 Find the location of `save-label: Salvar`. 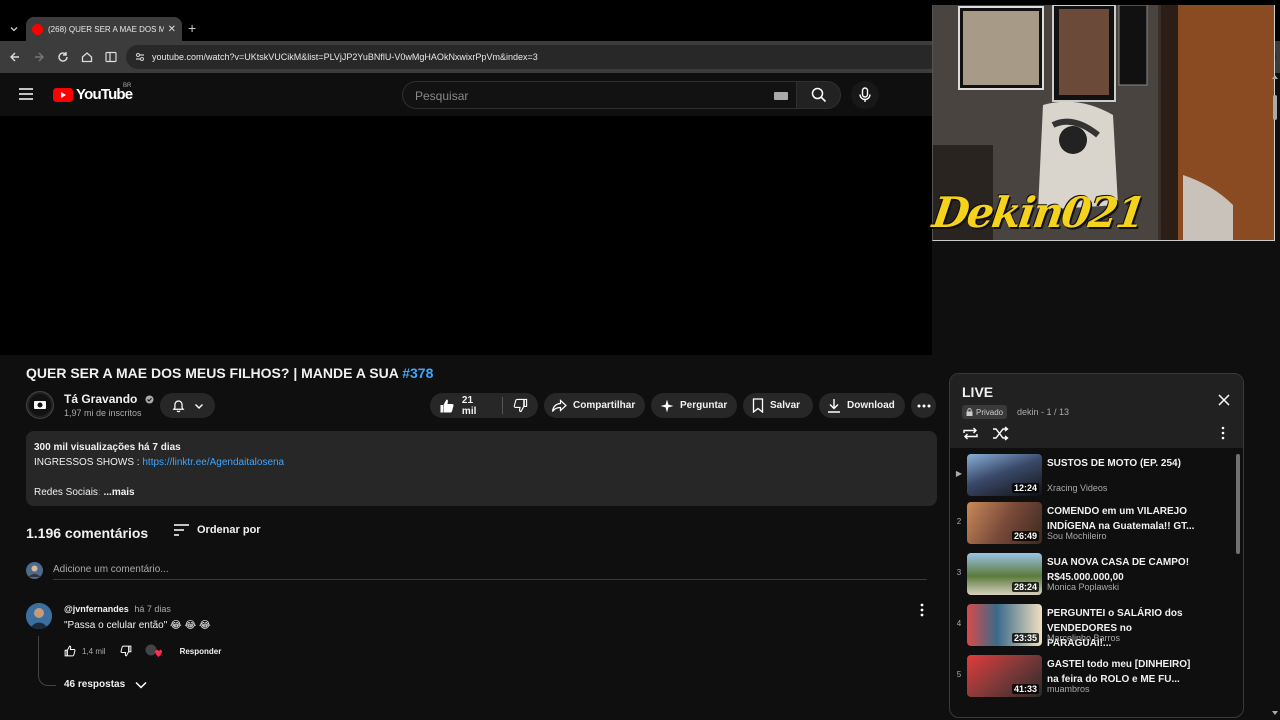

save-label: Salvar is located at coordinates (785, 405).